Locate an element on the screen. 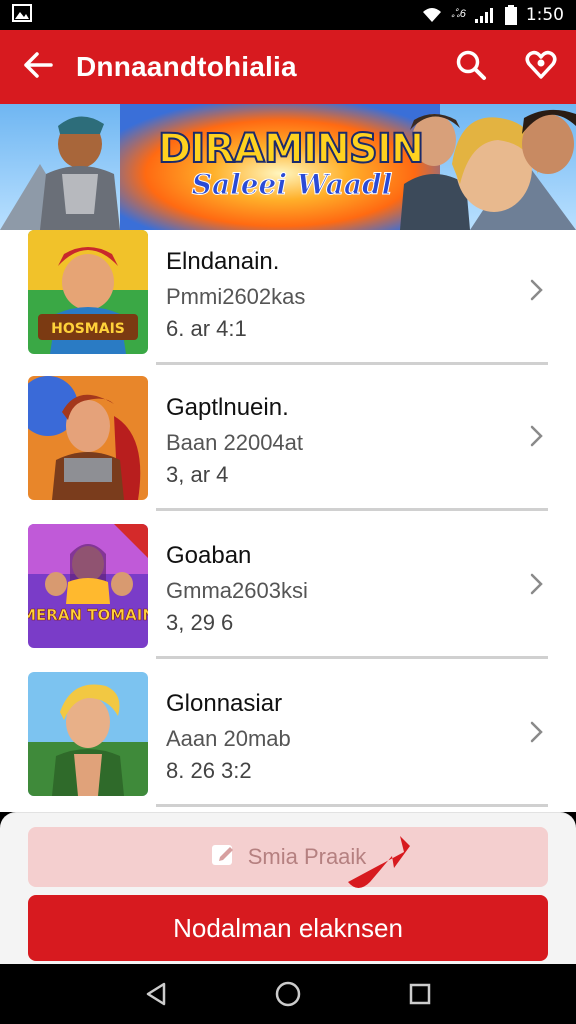  signal-icon is located at coordinates (485, 15).